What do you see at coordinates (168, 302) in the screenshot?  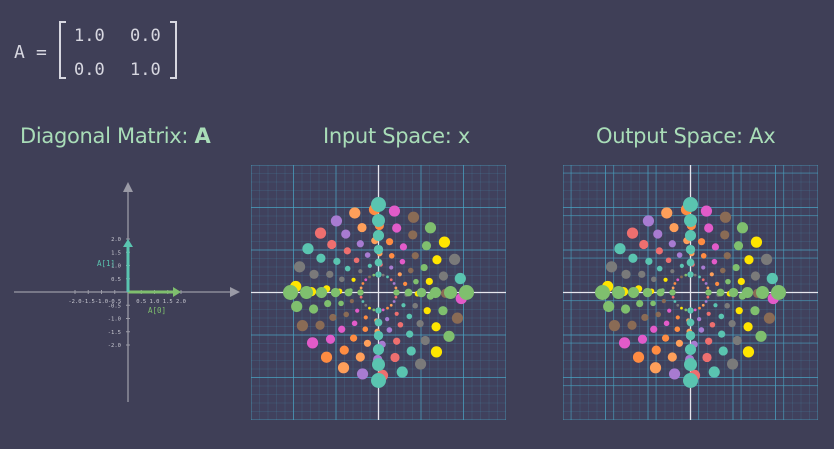 I see `x-tick-label: 1.5` at bounding box center [168, 302].